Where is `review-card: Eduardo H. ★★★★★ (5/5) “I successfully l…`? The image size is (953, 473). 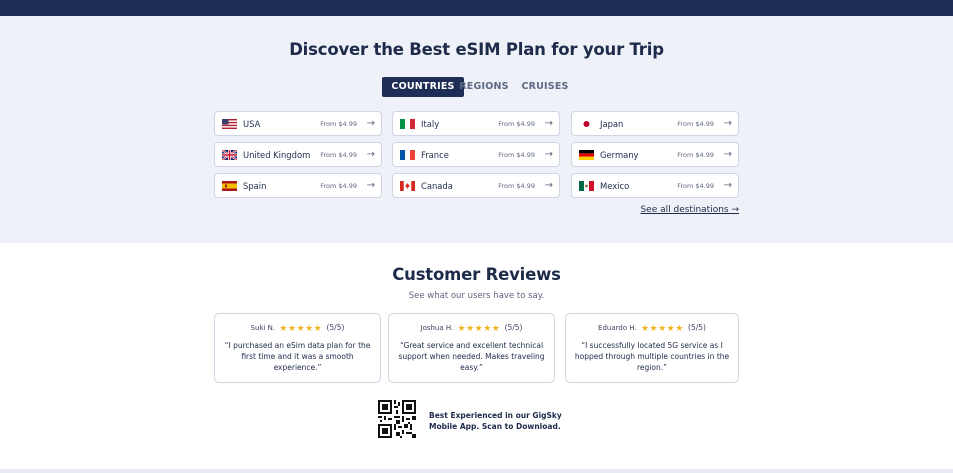
review-card: Eduardo H. ★★★★★ (5/5) “I successfully l… is located at coordinates (652, 348).